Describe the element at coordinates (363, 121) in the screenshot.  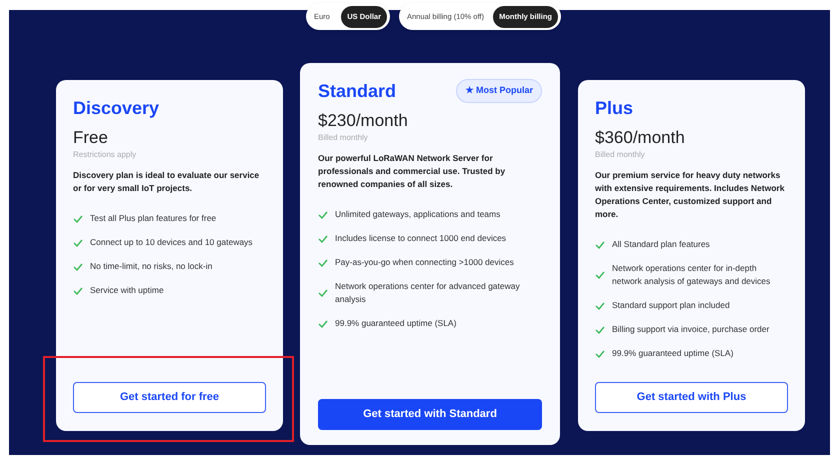
I see `plan-price: $230/month` at that location.